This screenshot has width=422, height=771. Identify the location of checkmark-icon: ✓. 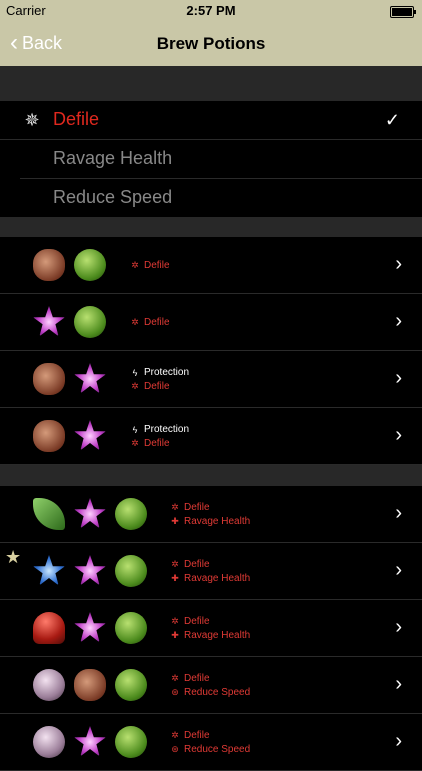
(392, 120).